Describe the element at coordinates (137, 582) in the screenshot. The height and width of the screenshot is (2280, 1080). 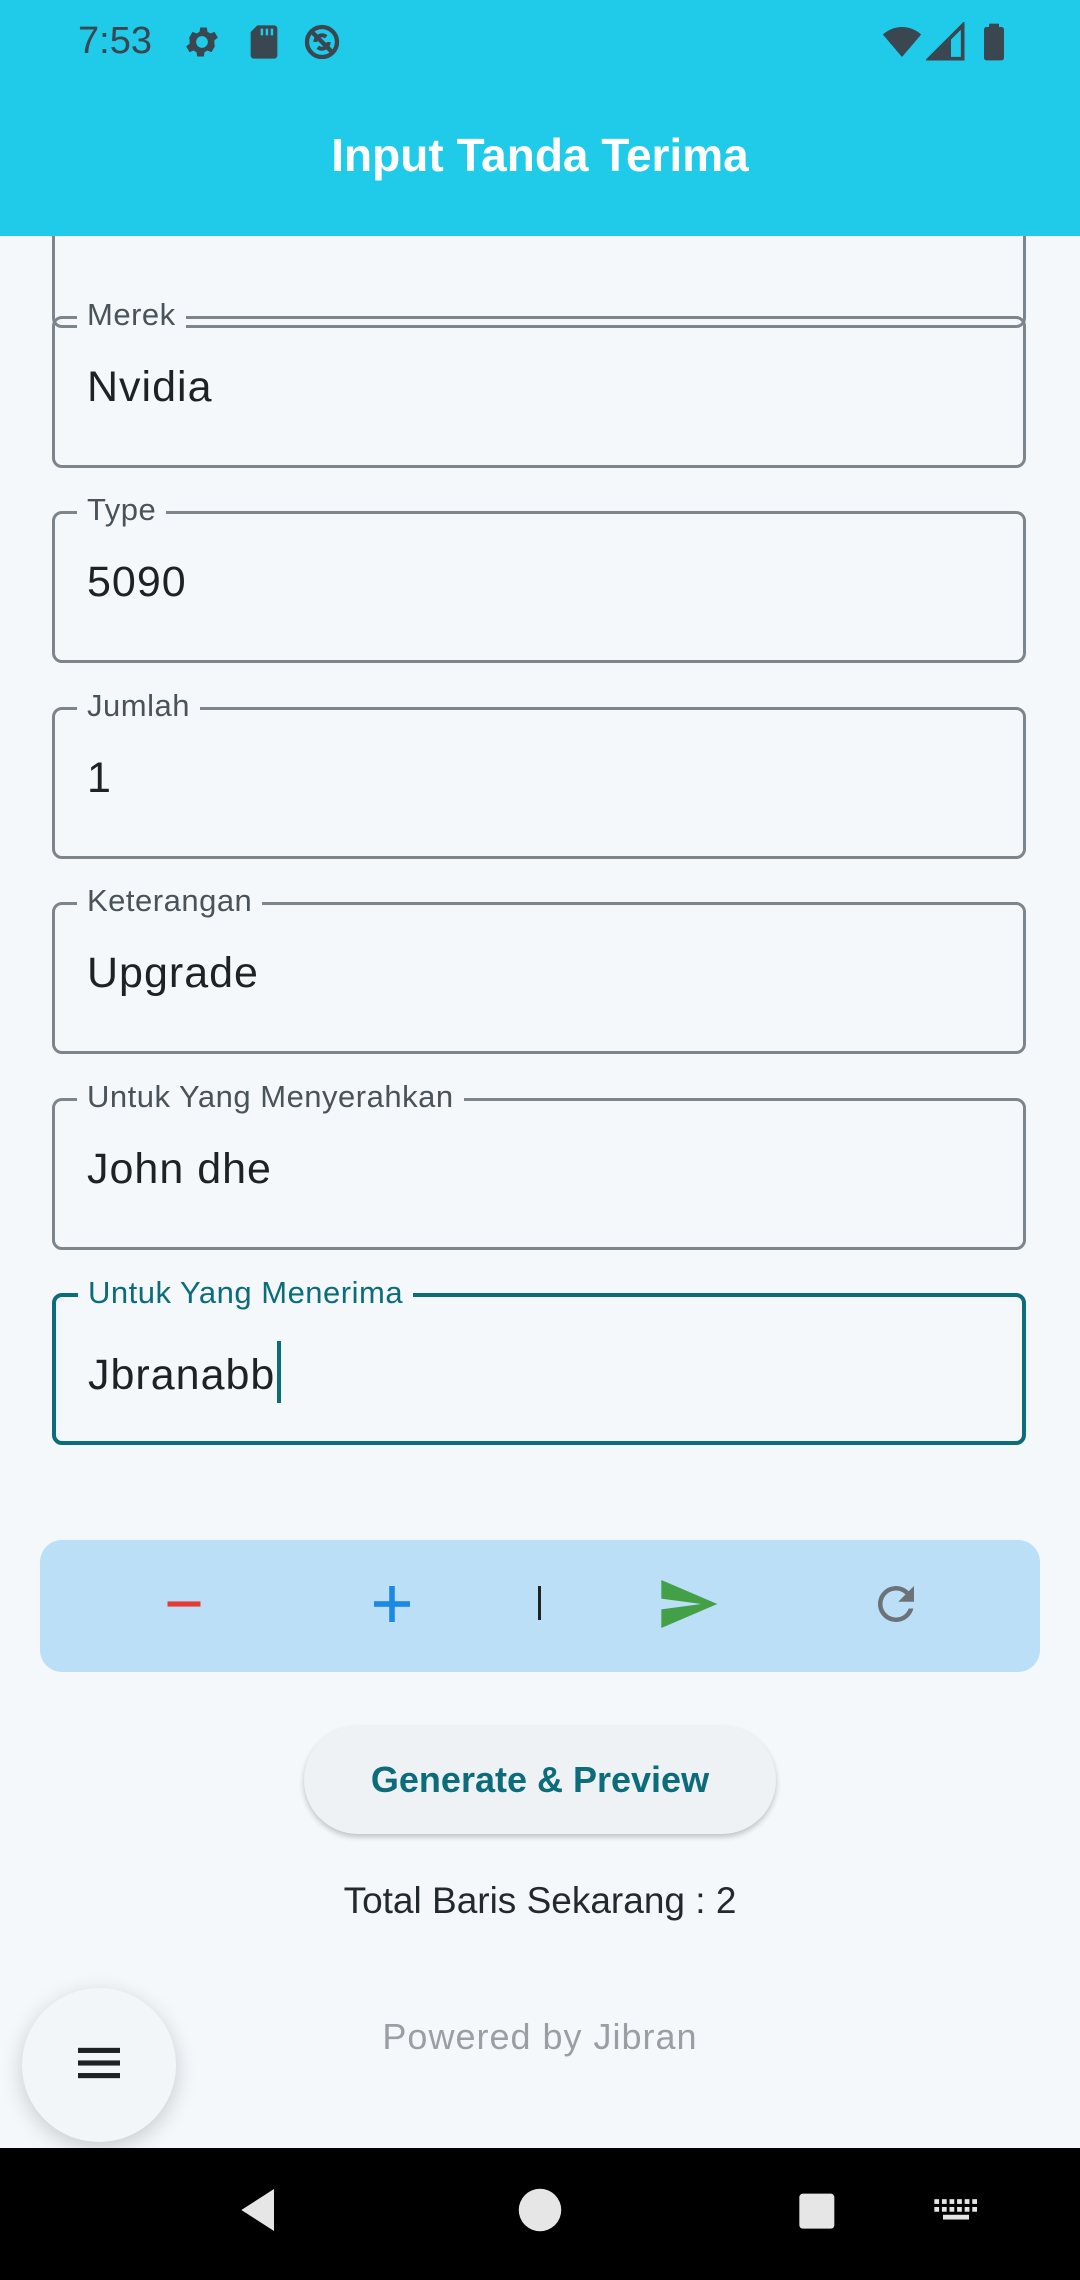
I see `field-value: 5090` at that location.